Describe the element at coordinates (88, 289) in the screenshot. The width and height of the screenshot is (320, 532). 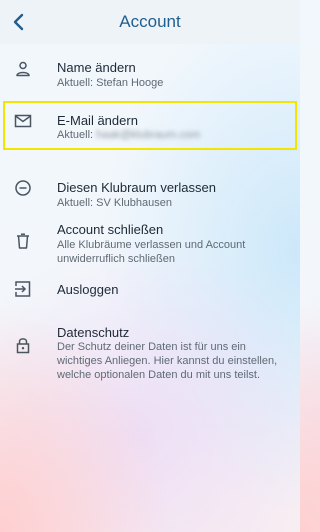
I see `logout-label: Ausloggen` at that location.